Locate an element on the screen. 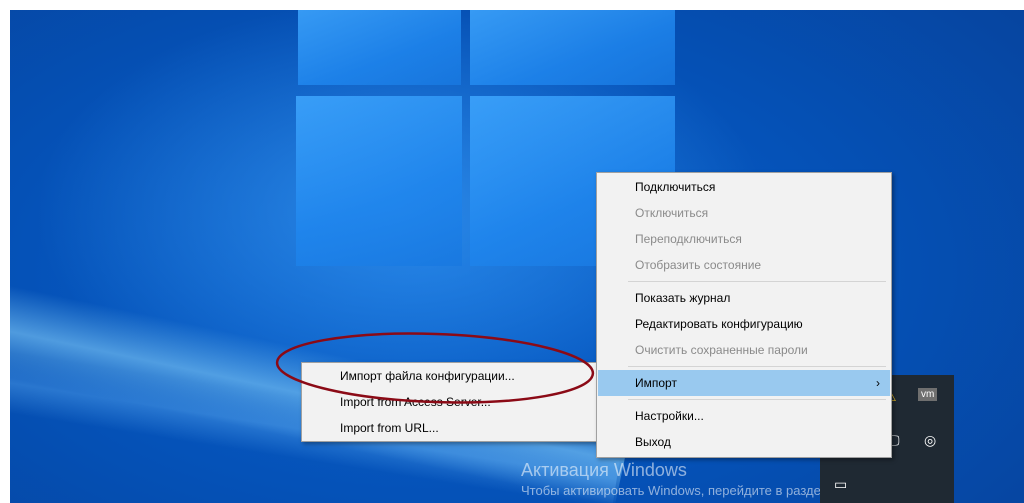 This screenshot has height=503, width=1024. vmware-icon: vm is located at coordinates (928, 394).